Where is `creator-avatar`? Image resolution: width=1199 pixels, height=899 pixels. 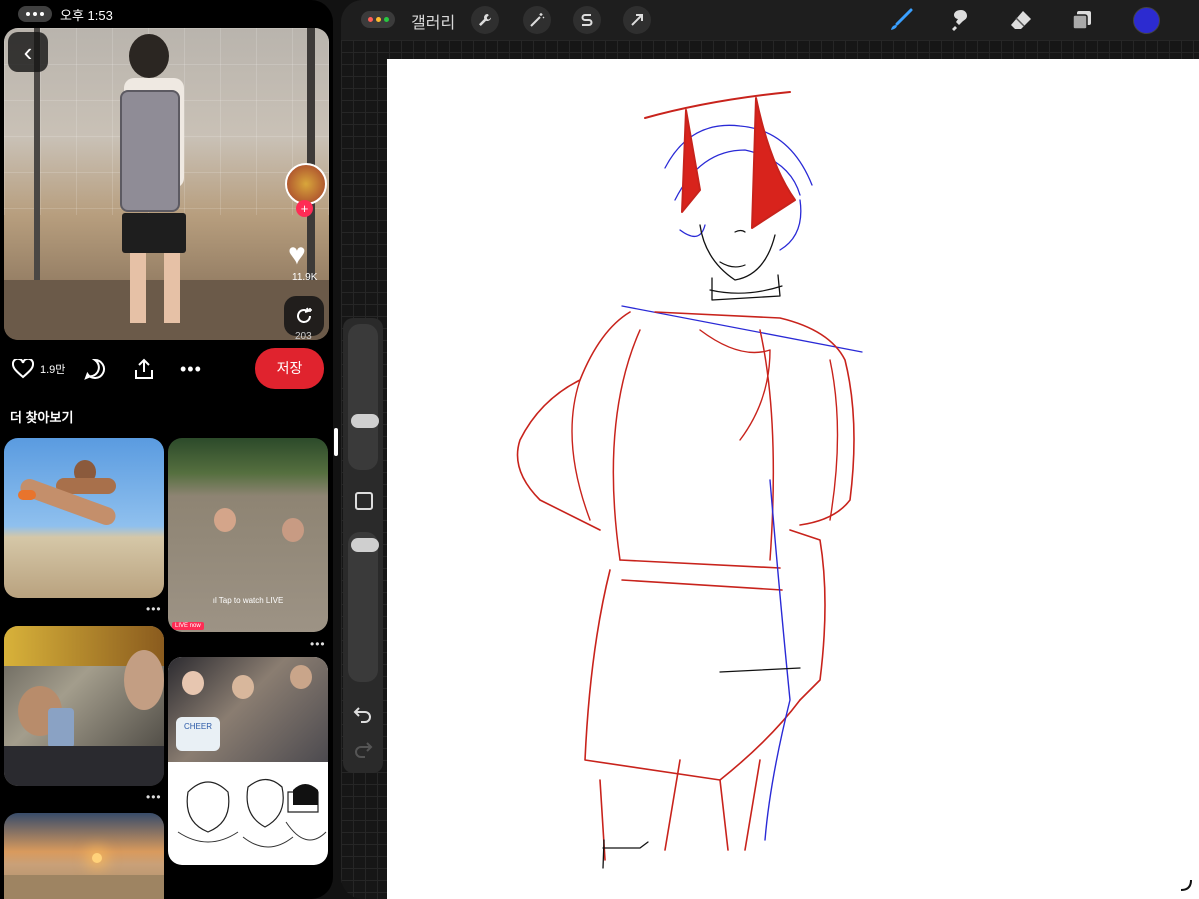 creator-avatar is located at coordinates (306, 184).